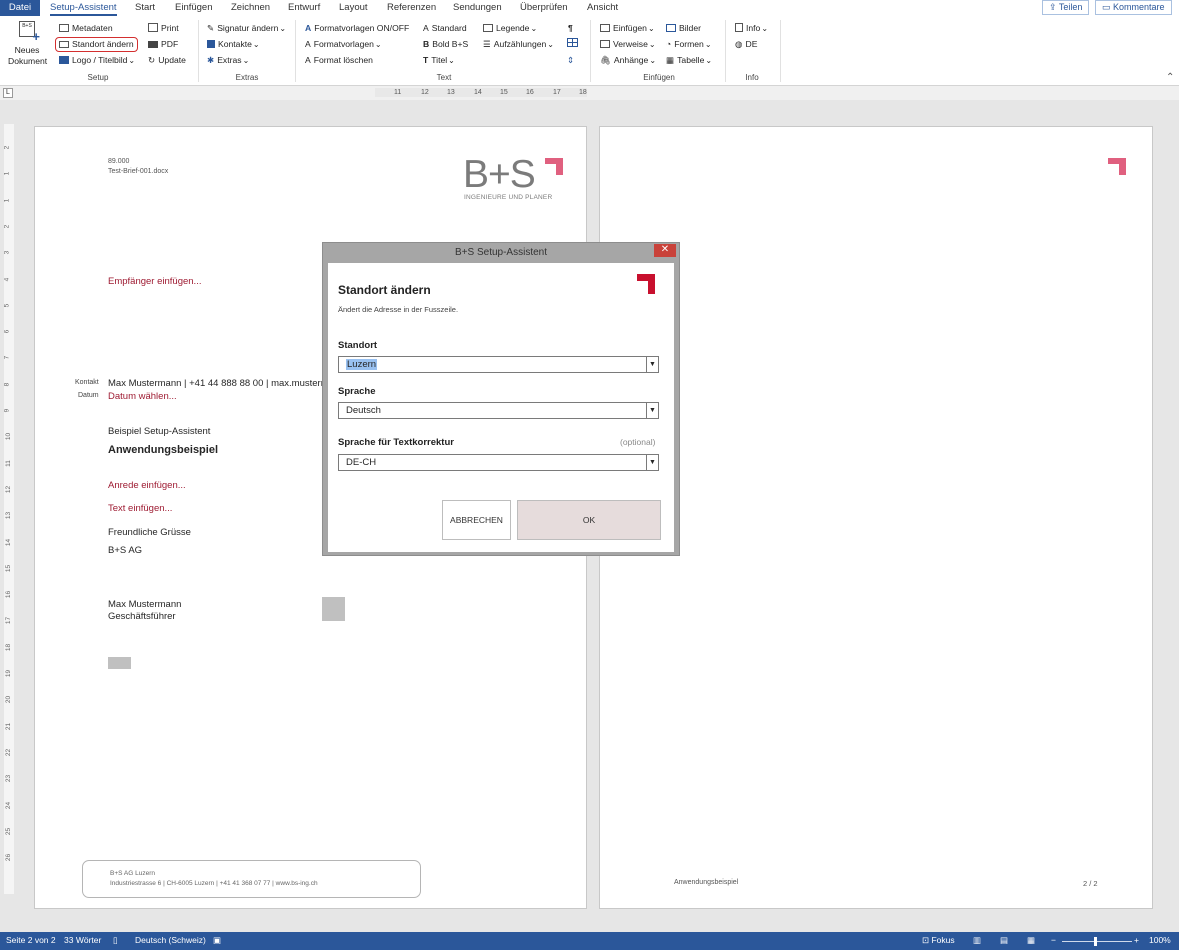 The height and width of the screenshot is (950, 1179). I want to click on bullets-icon: ☰, so click(487, 44).